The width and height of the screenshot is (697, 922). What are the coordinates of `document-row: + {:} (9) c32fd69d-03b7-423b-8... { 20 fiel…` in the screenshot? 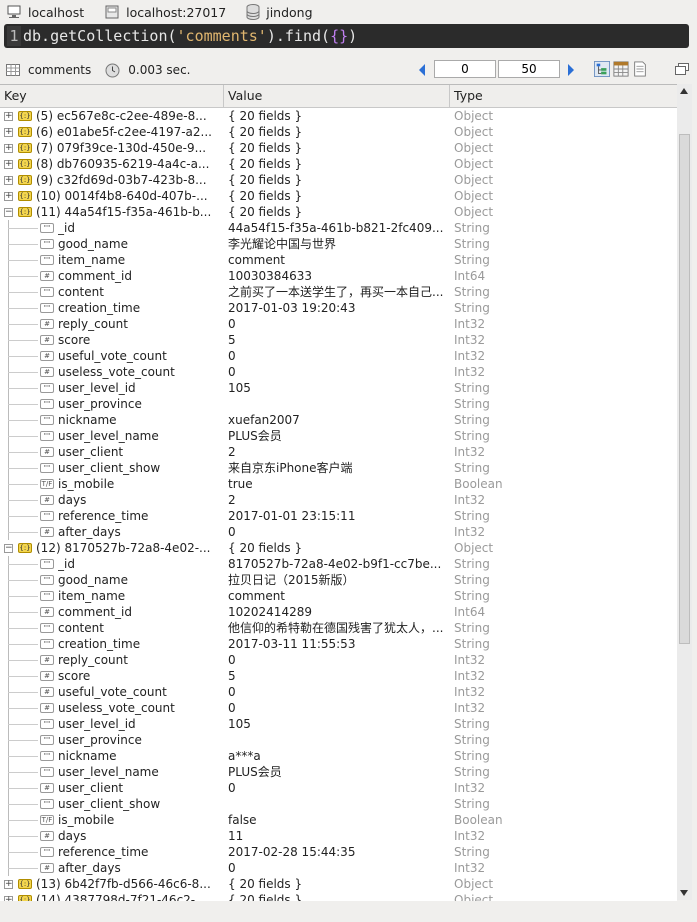 It's located at (338, 180).